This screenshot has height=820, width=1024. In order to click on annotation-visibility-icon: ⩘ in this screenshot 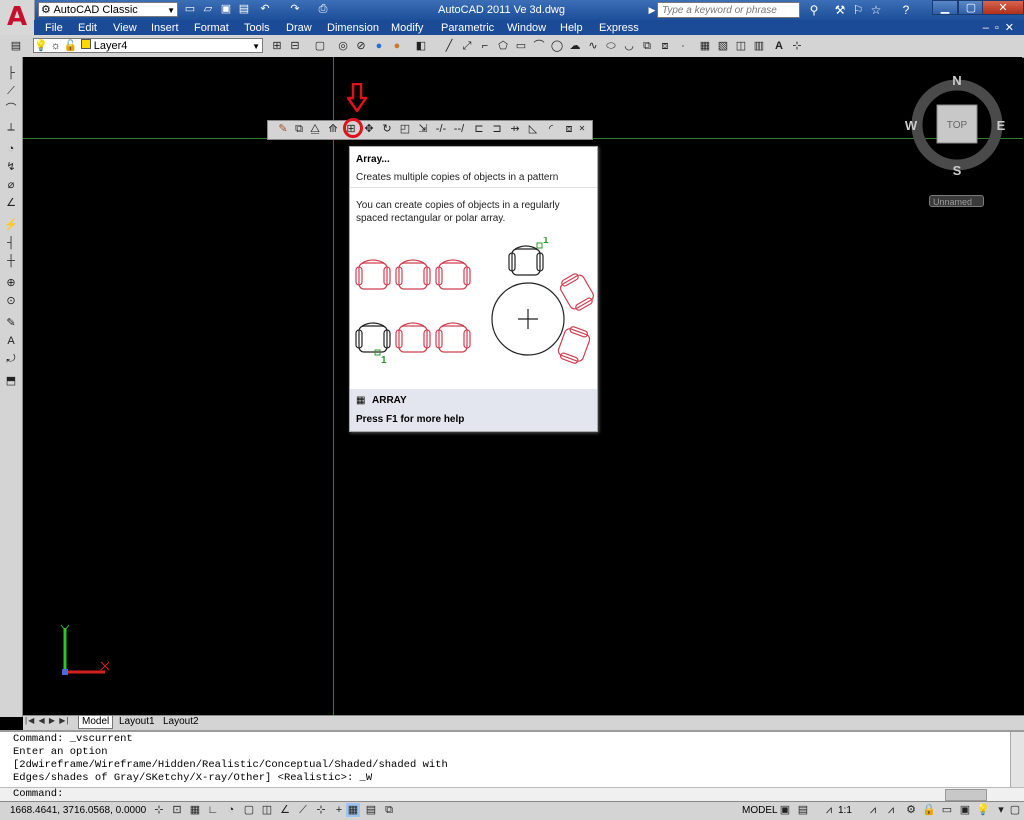, I will do `click(873, 810)`.